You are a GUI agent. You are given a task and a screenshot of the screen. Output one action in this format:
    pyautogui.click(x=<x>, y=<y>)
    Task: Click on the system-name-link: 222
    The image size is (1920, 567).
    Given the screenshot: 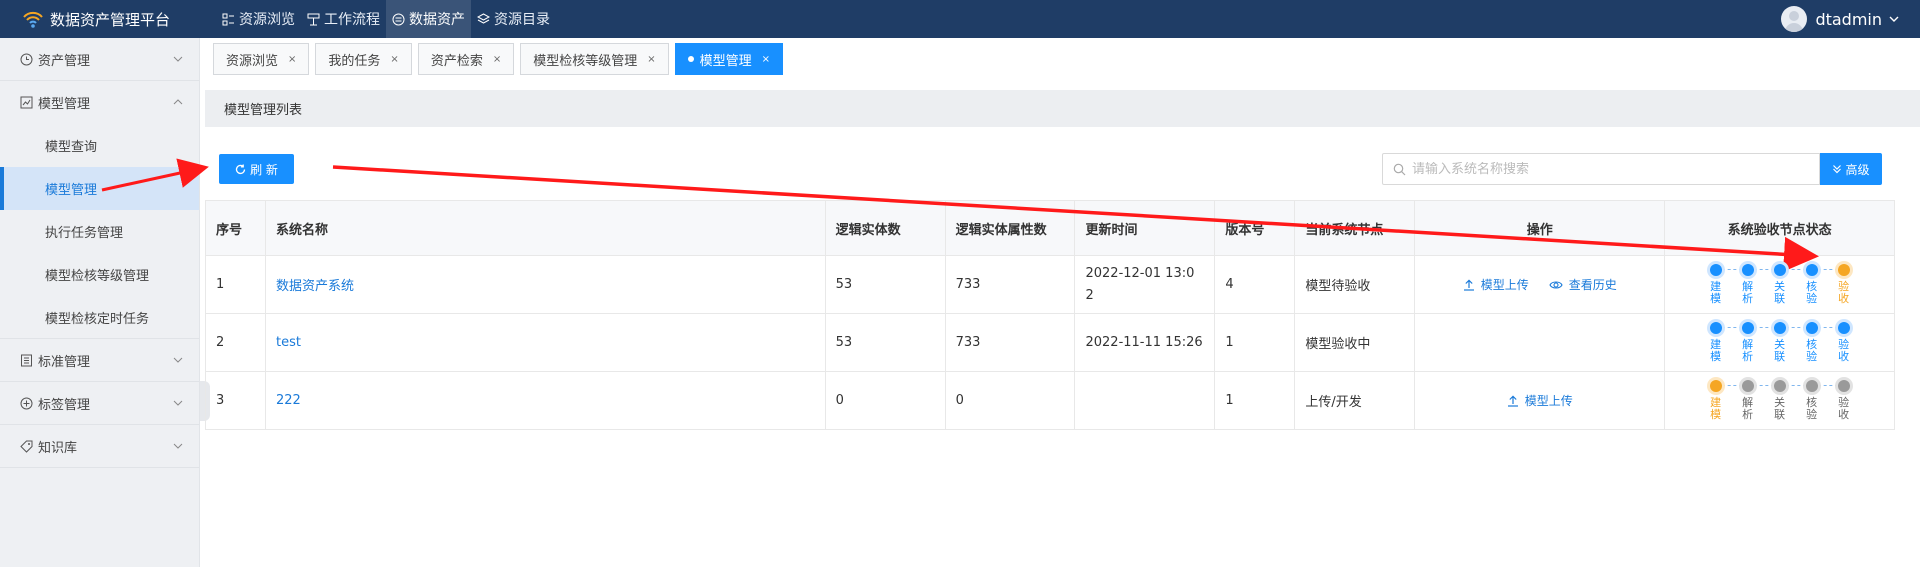 What is the action you would take?
    pyautogui.click(x=288, y=400)
    